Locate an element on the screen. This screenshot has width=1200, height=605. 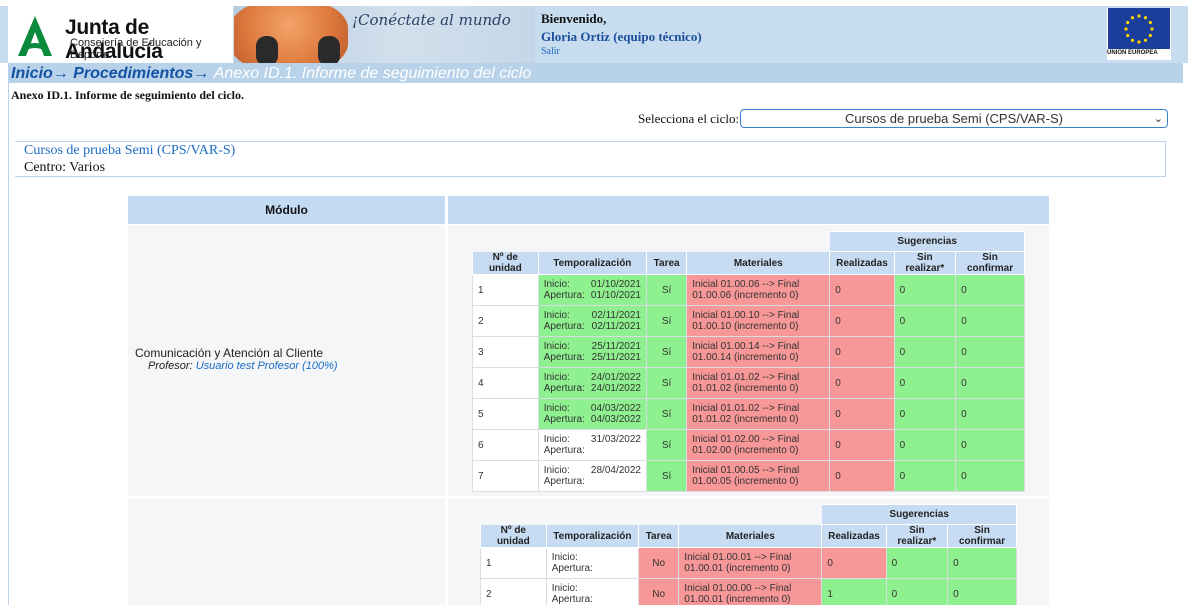
unit-number: 4 is located at coordinates (505, 383).